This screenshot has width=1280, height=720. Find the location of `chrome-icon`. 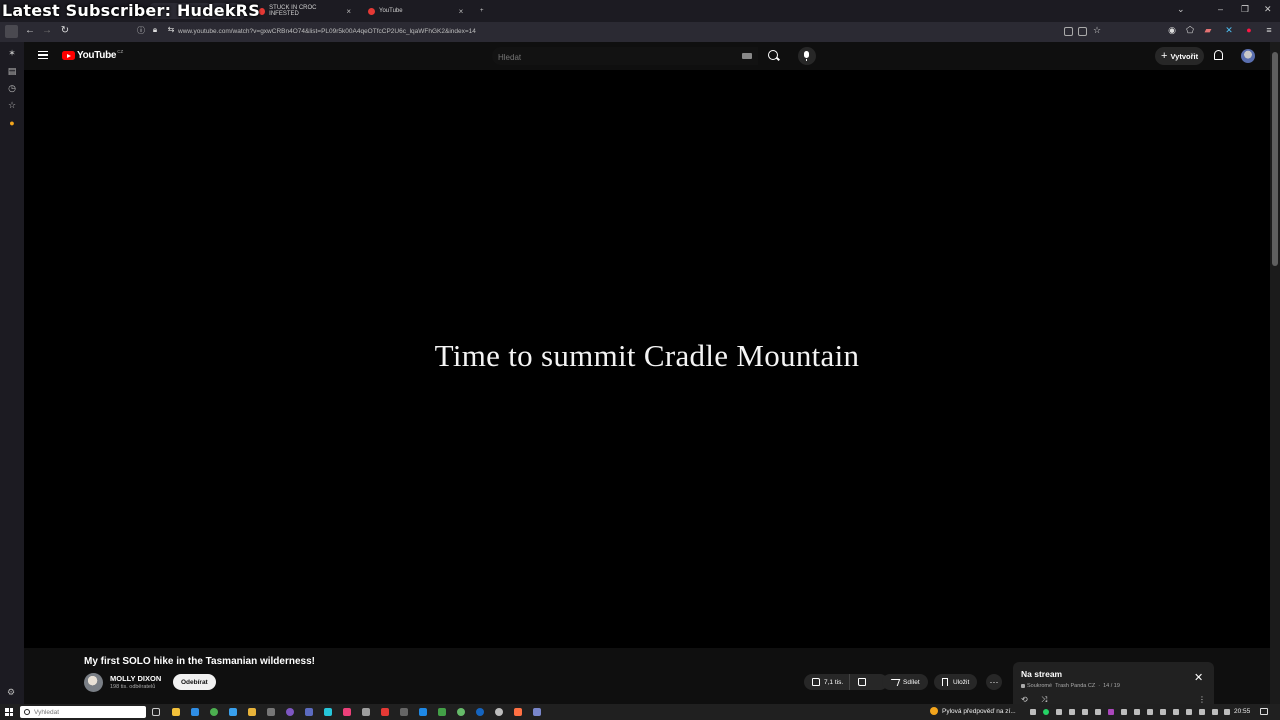

chrome-icon is located at coordinates (214, 712).